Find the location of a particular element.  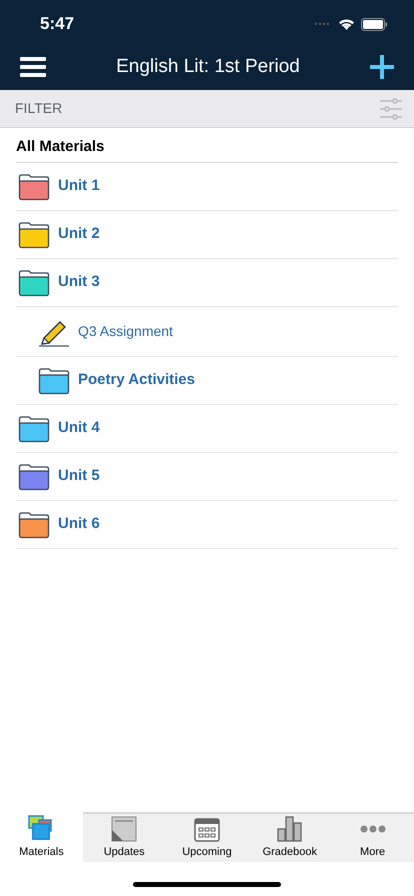

section-title: All Materials is located at coordinates (60, 146).